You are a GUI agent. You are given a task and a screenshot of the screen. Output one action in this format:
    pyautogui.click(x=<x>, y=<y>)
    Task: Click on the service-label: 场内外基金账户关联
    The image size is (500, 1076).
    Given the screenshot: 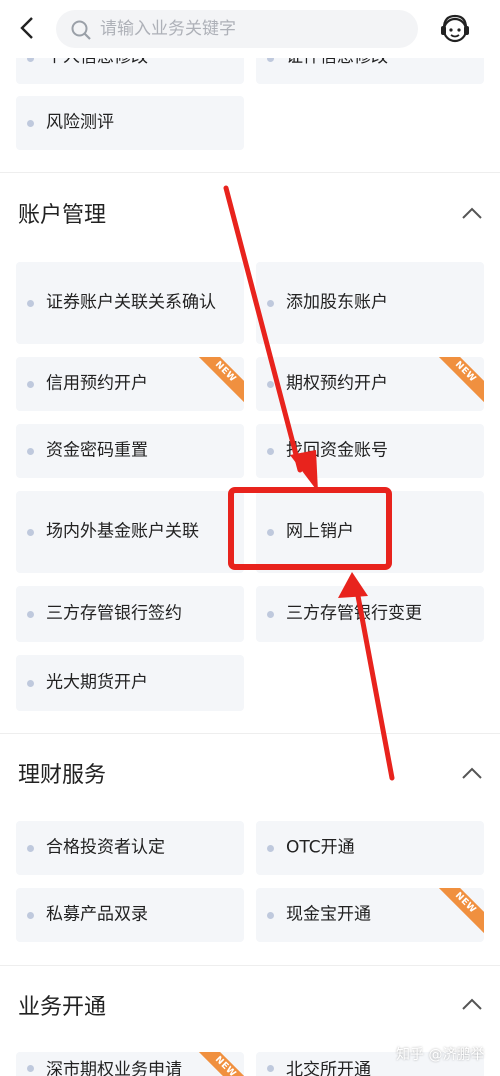 What is the action you would take?
    pyautogui.click(x=122, y=531)
    